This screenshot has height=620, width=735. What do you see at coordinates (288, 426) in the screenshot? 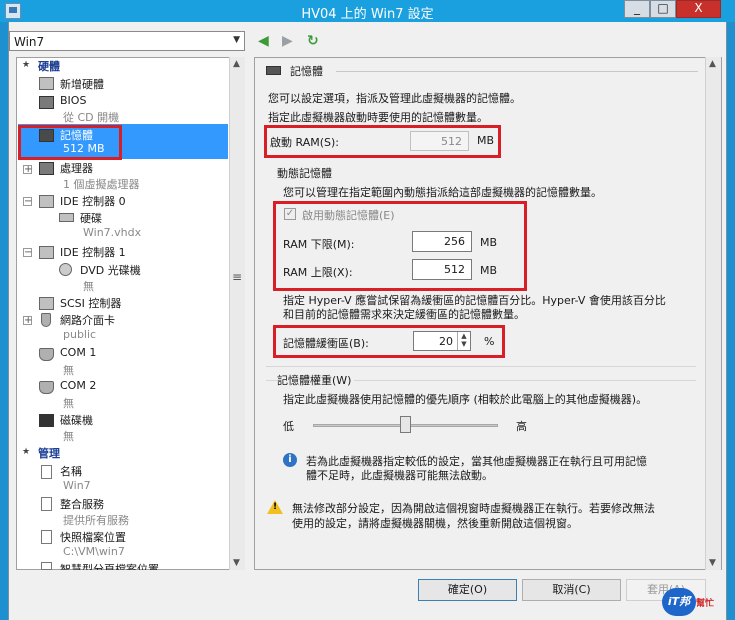
I see `weight-low-label: 低` at bounding box center [288, 426].